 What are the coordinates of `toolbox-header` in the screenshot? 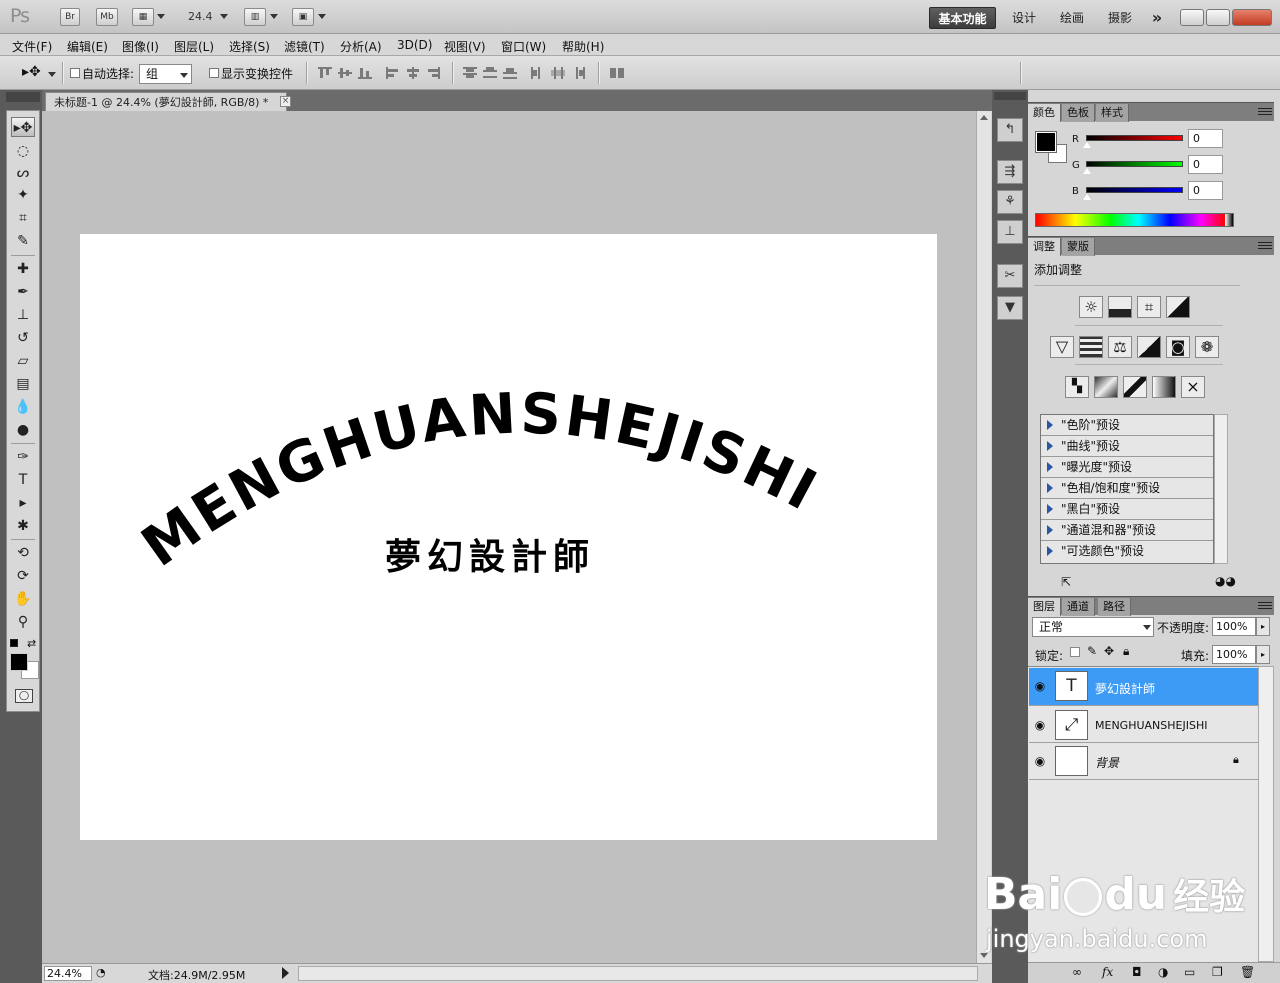 It's located at (23, 97).